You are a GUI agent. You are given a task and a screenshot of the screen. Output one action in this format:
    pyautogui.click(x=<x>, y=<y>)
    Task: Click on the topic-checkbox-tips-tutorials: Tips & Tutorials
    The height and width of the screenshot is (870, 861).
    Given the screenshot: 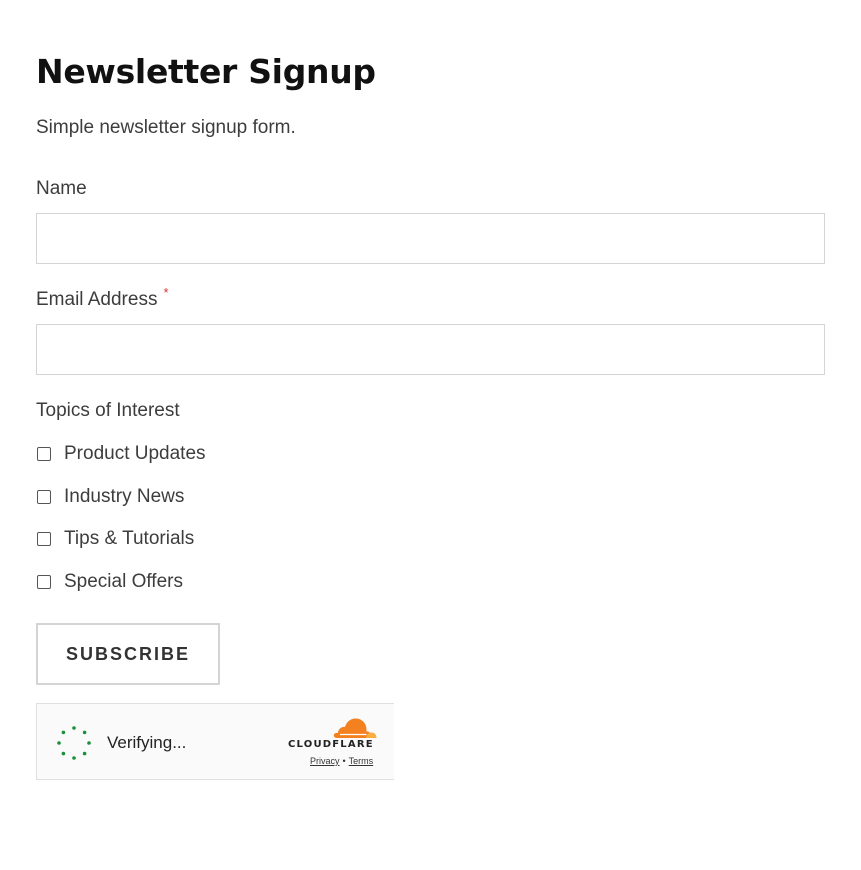 What is the action you would take?
    pyautogui.click(x=115, y=539)
    